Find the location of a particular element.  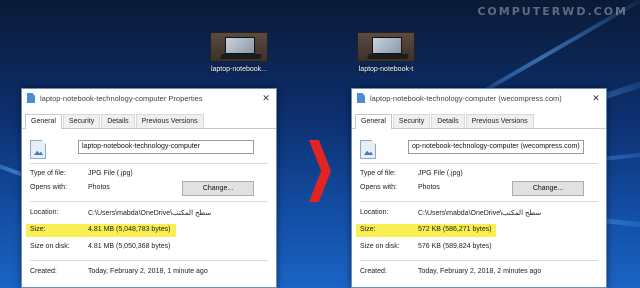

created-value: Today, February 2, 2018, 1 minute ago is located at coordinates (148, 271).